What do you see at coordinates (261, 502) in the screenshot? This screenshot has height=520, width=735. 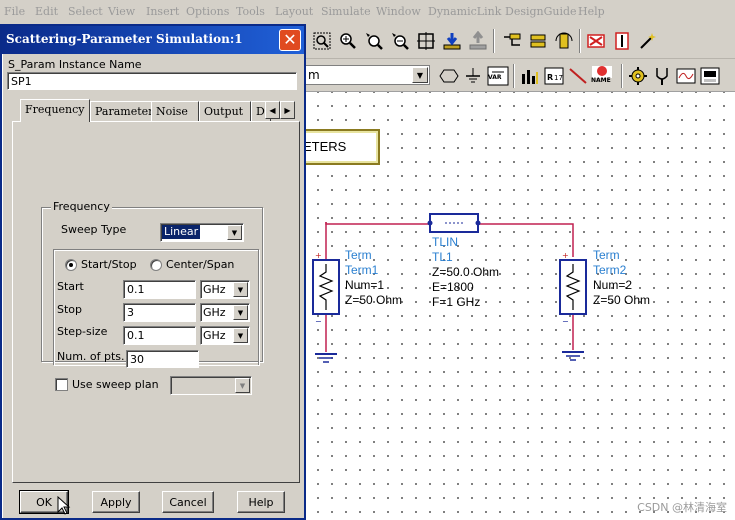 I see `help-button: Help` at bounding box center [261, 502].